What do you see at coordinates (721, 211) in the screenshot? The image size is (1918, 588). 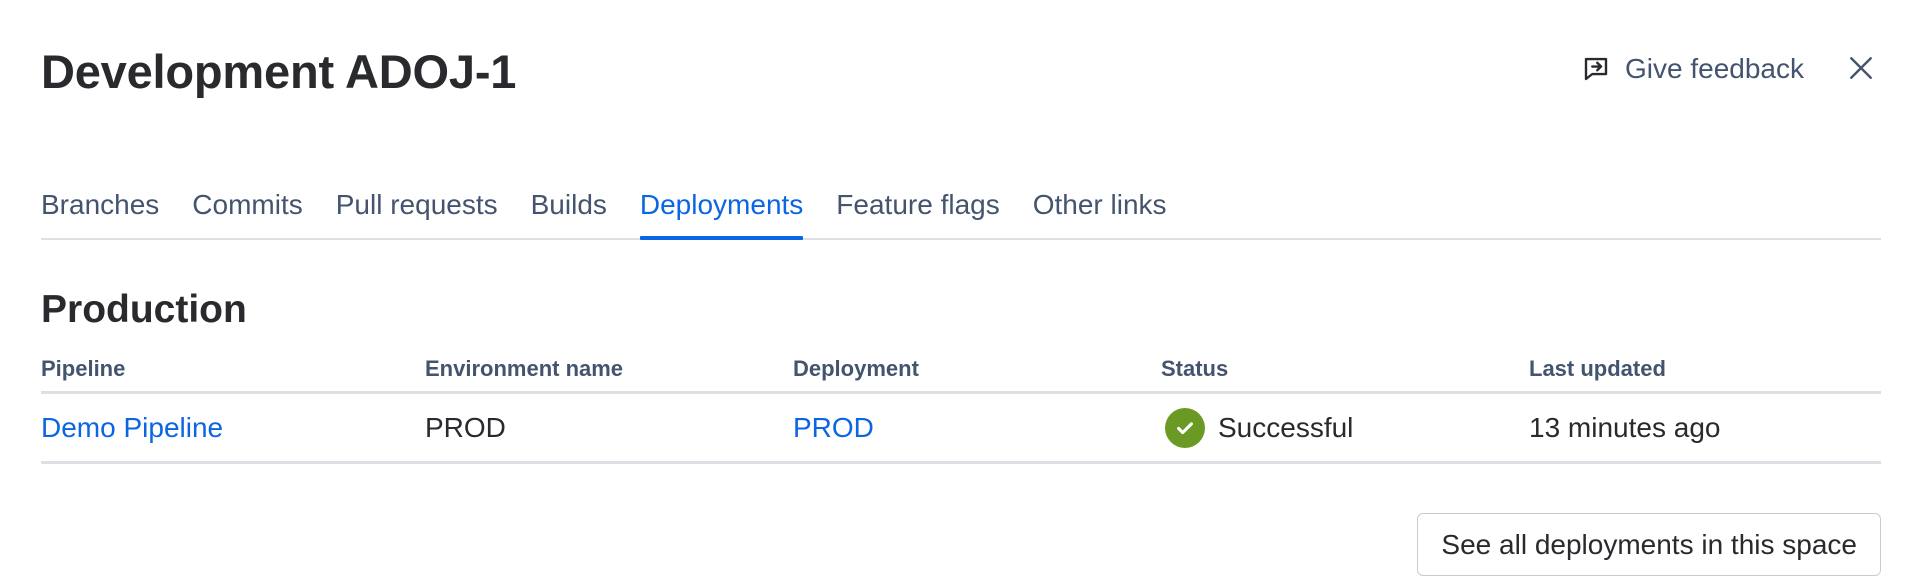 I see `tab-deployments: Deployments` at bounding box center [721, 211].